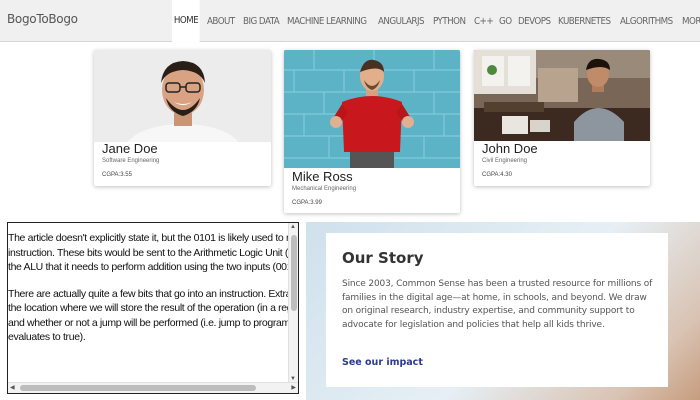 The image size is (700, 400). I want to click on profile-name: Jane Doe, so click(130, 148).